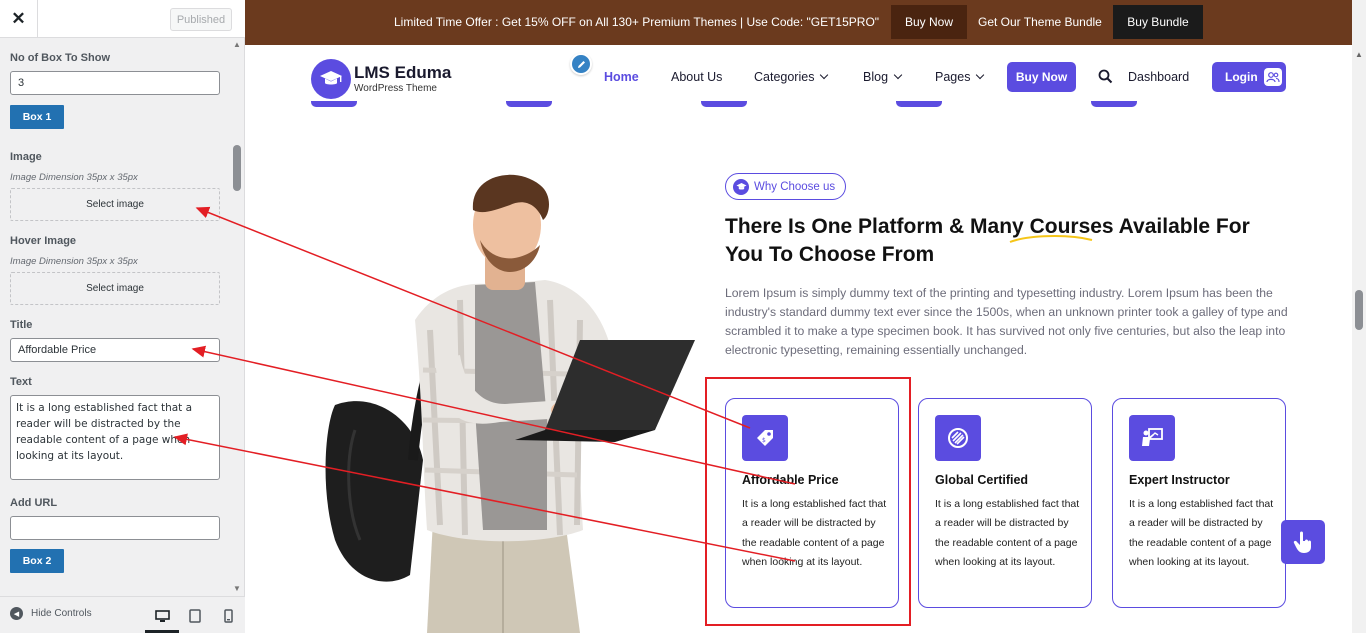  Describe the element at coordinates (61, 613) in the screenshot. I see `hide-controls-label: Hide Controls` at that location.